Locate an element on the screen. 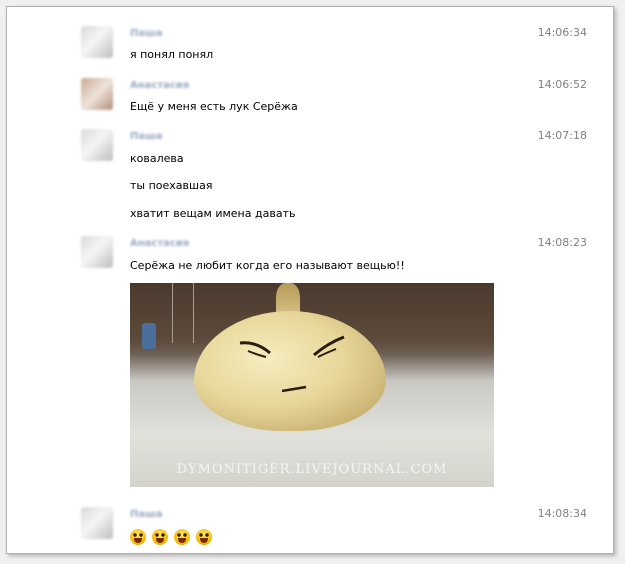  message-text: я понял понял is located at coordinates (172, 54).